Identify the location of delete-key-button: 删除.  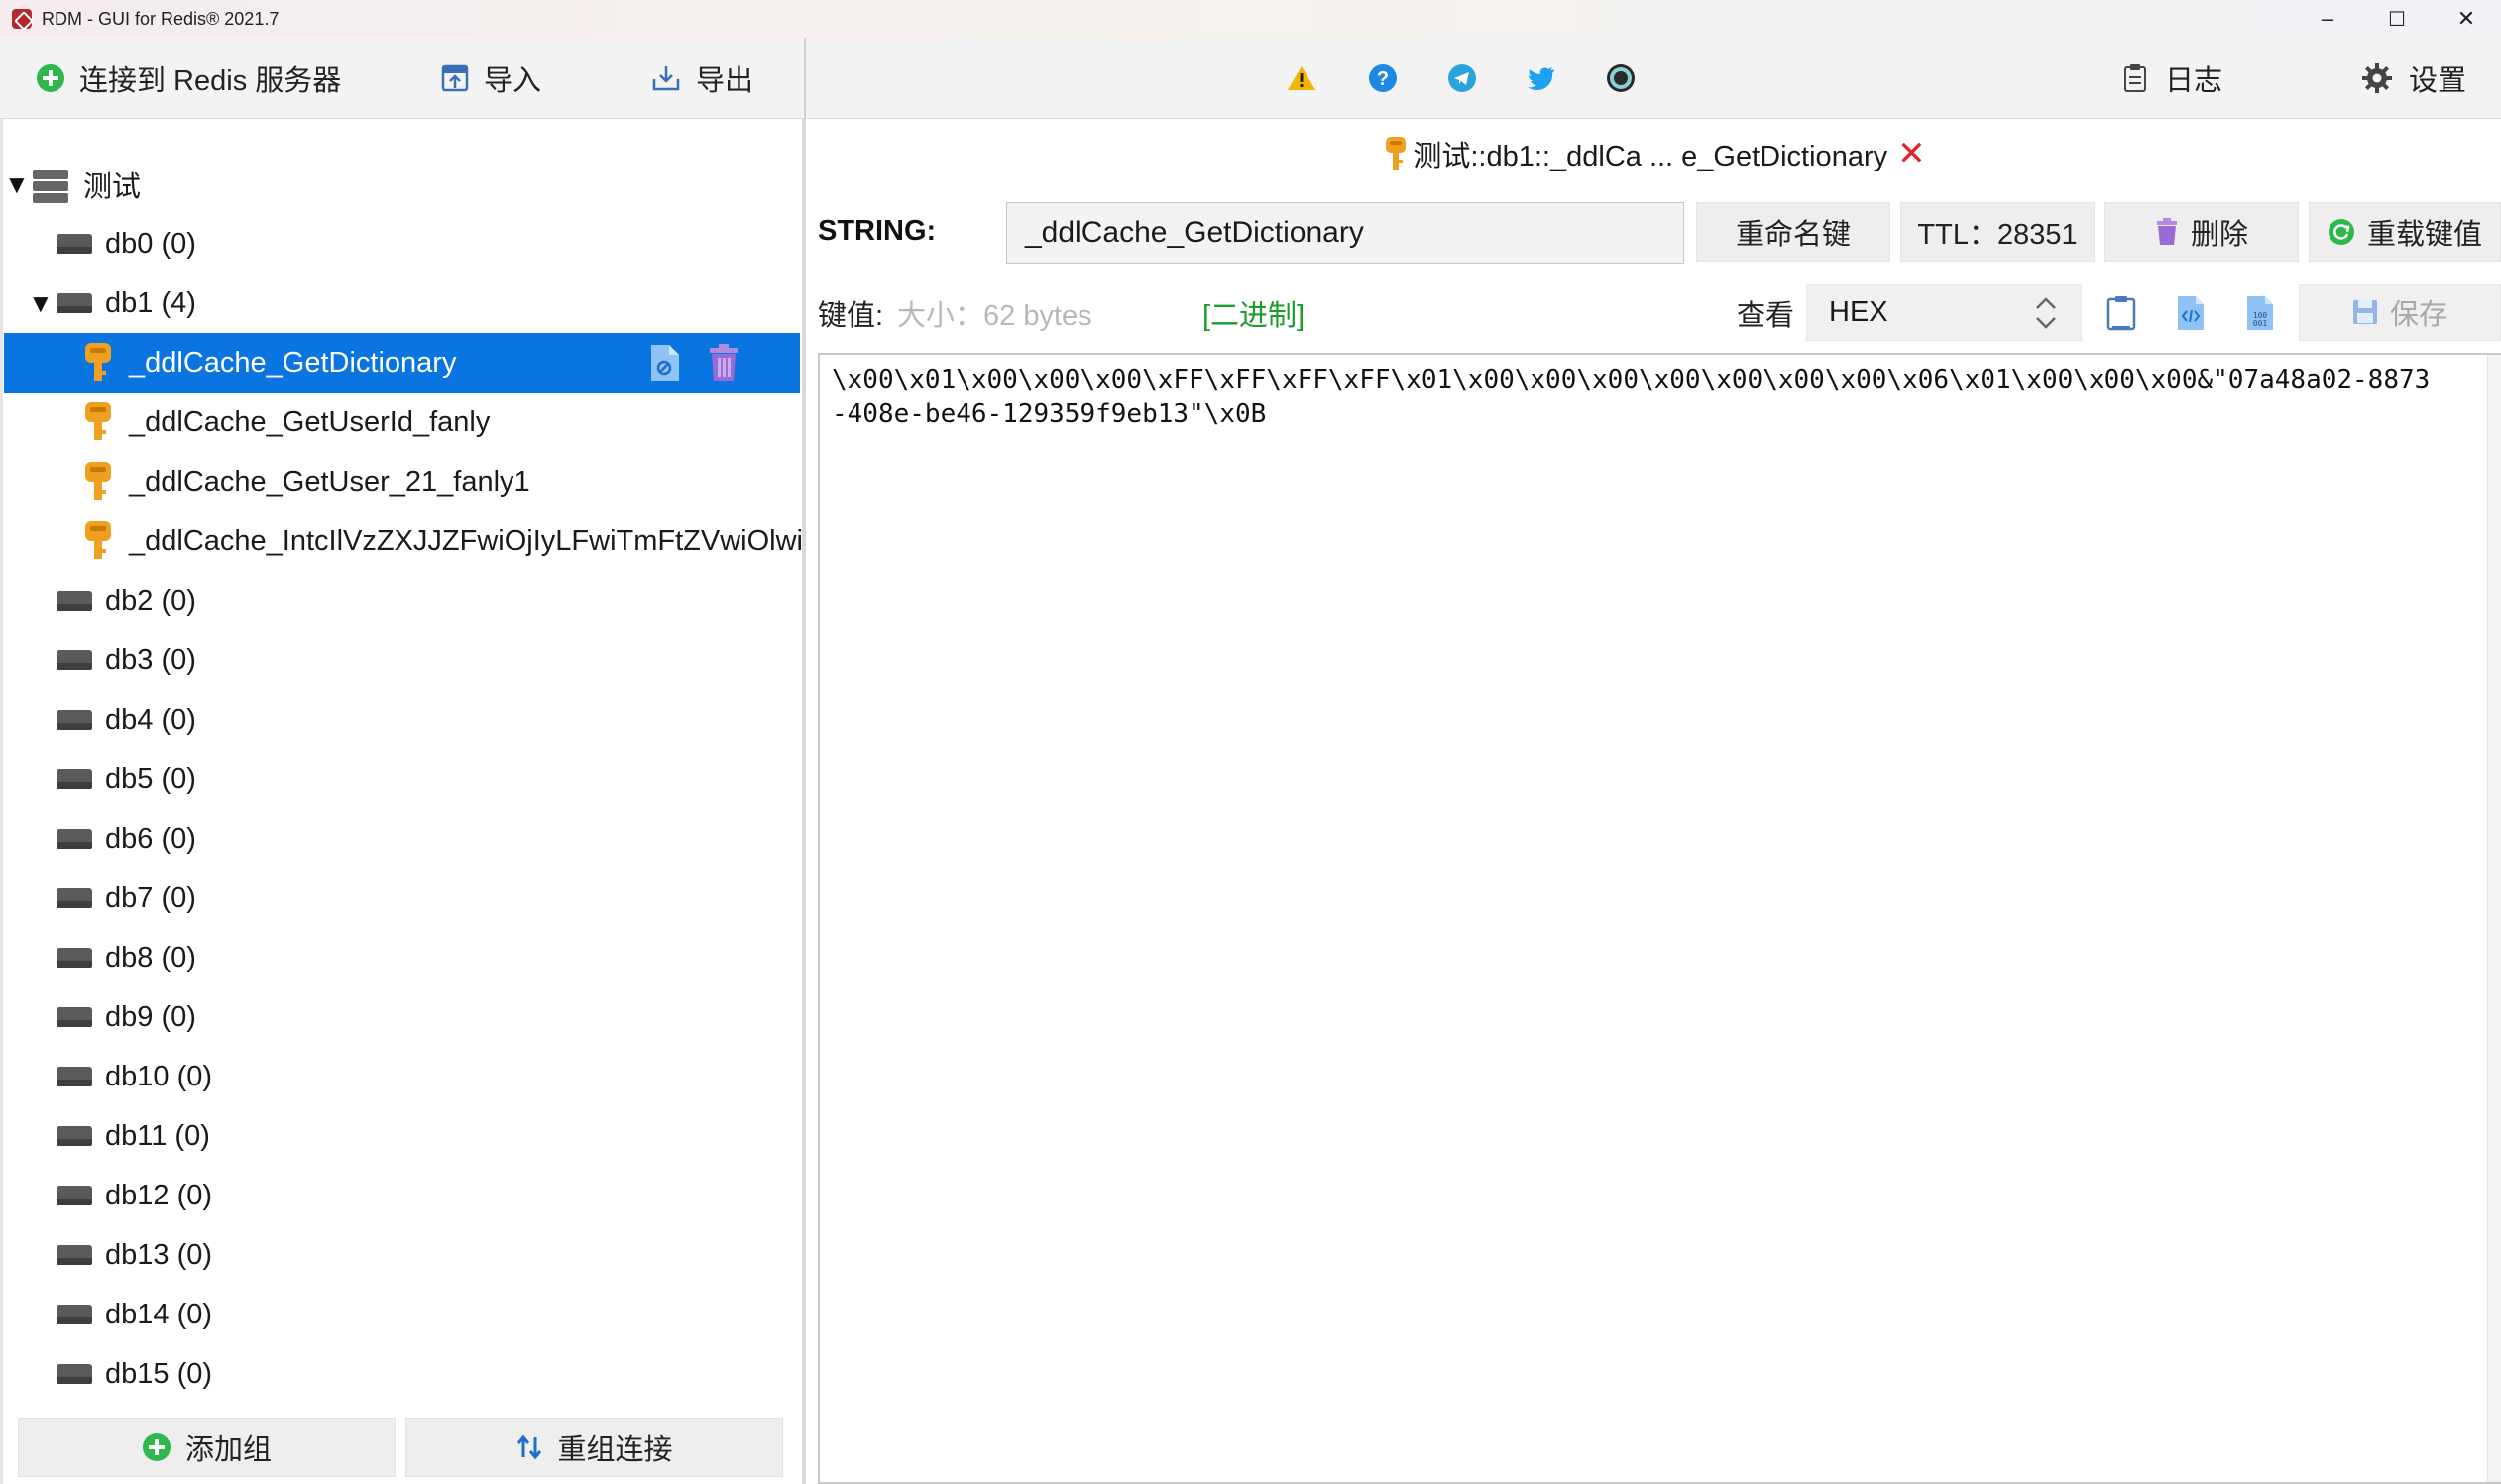
(2201, 232).